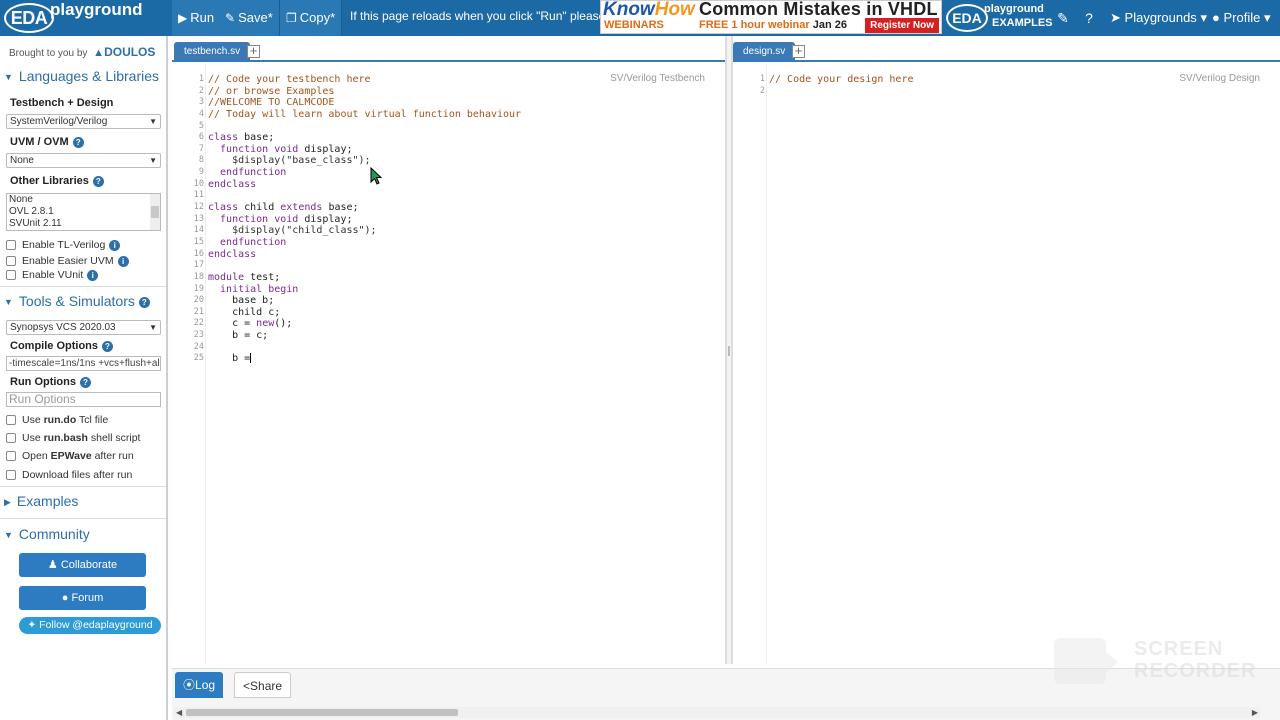  I want to click on ad-register-button: Register Now, so click(902, 25).